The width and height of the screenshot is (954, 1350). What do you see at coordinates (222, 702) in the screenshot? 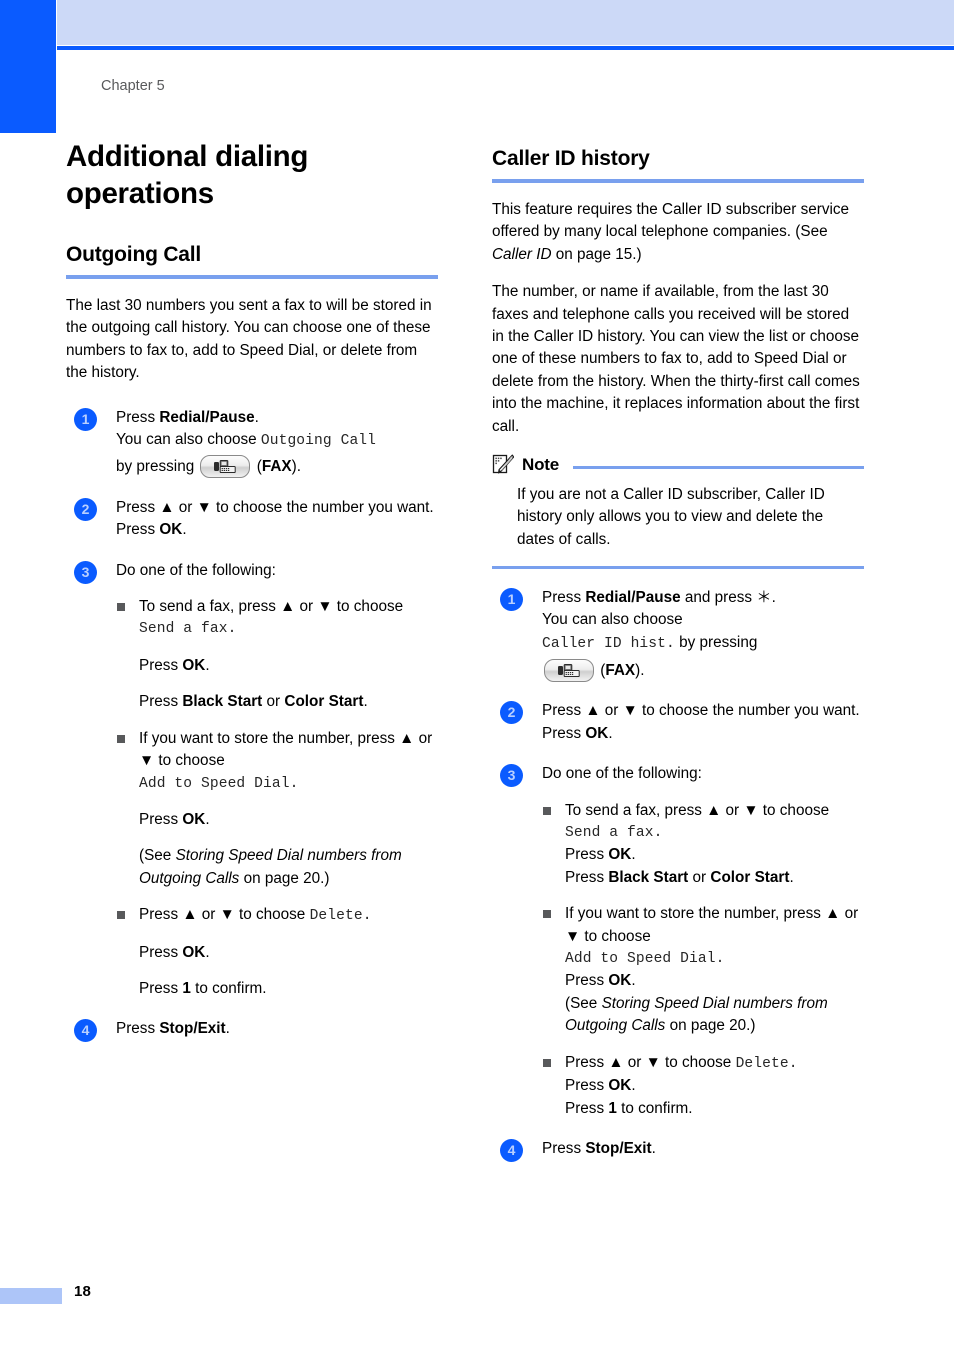
I see `key-label-black-start: Black Start` at bounding box center [222, 702].